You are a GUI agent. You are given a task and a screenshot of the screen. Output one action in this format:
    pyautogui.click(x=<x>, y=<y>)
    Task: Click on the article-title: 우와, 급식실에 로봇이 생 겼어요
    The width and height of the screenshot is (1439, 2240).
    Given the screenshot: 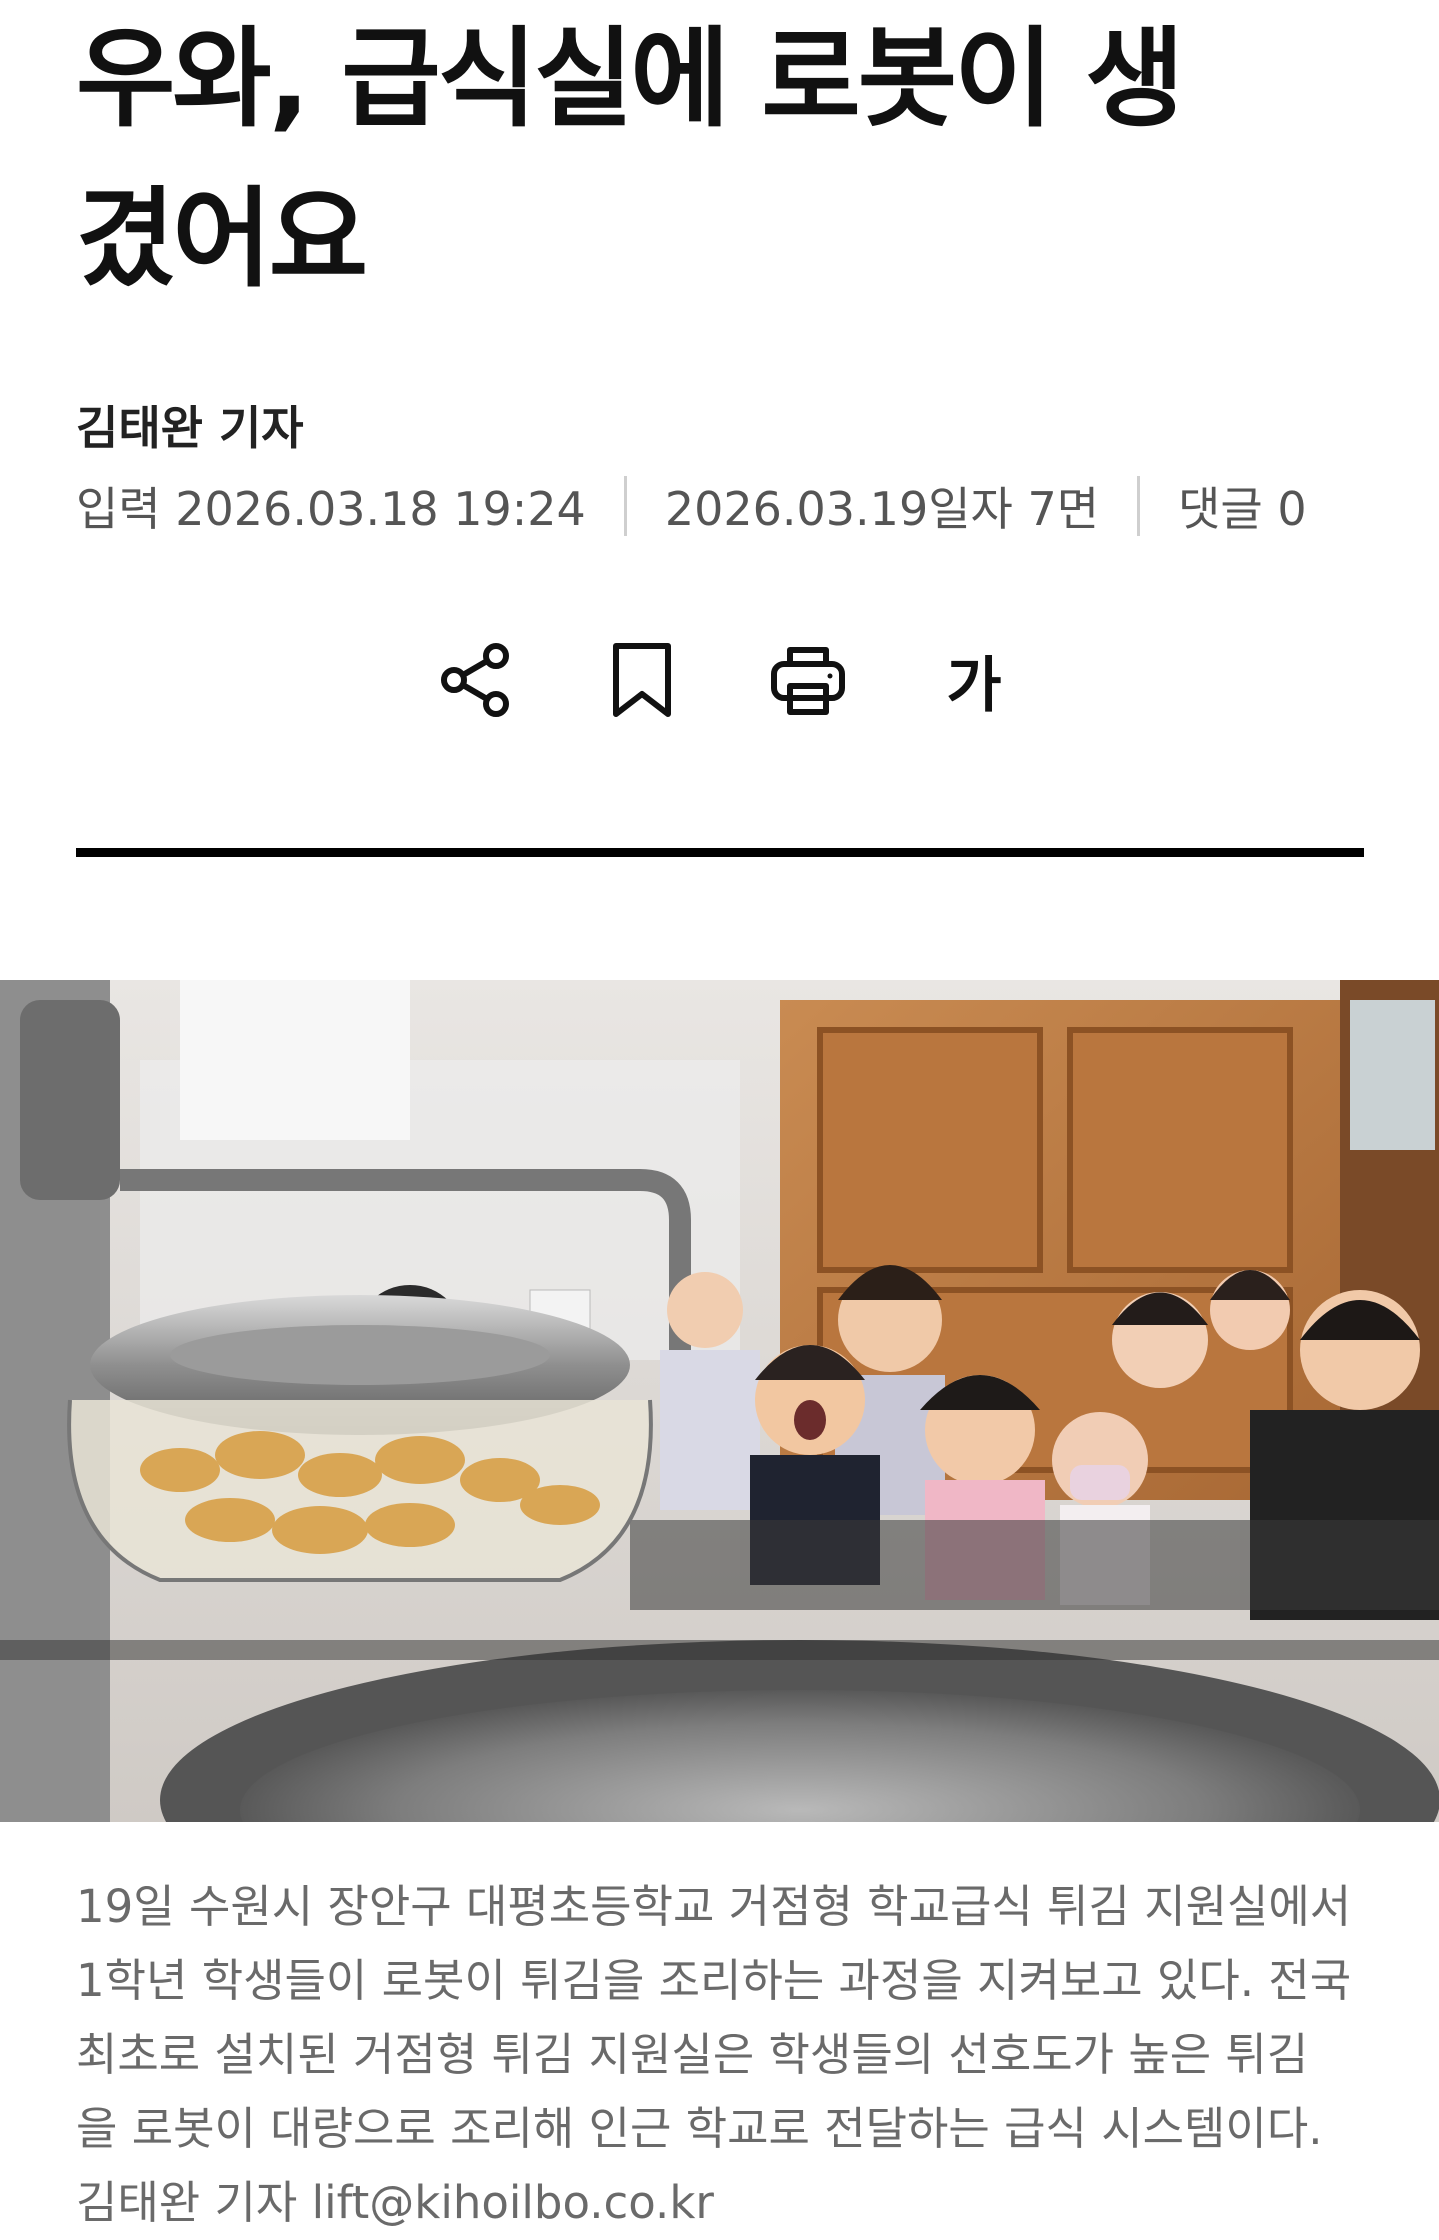 What is the action you would take?
    pyautogui.click(x=726, y=160)
    